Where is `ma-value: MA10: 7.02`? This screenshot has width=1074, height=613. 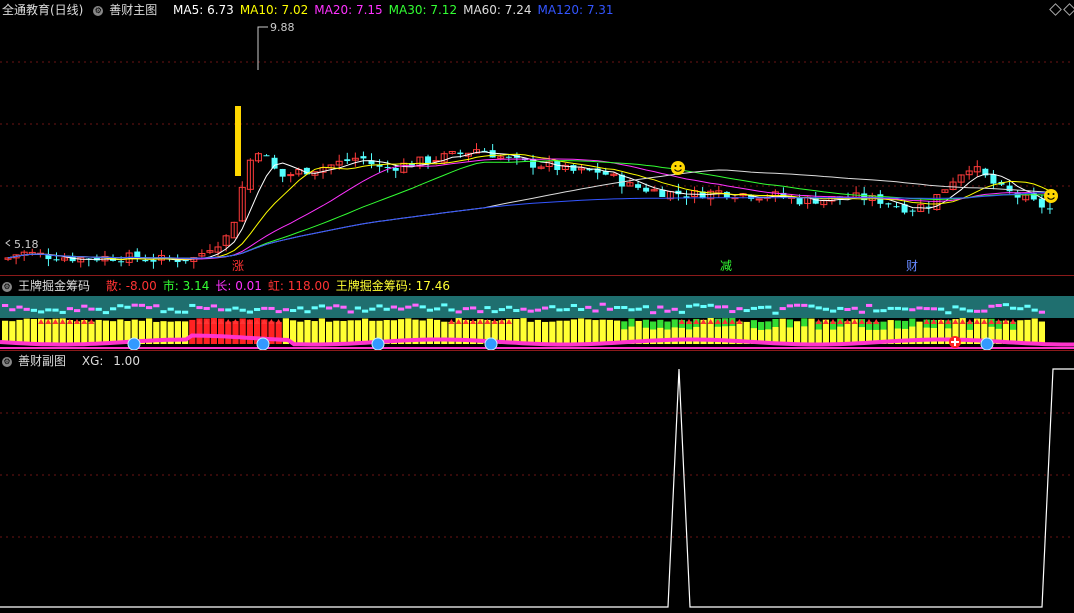
ma-value: MA10: 7.02 is located at coordinates (274, 10).